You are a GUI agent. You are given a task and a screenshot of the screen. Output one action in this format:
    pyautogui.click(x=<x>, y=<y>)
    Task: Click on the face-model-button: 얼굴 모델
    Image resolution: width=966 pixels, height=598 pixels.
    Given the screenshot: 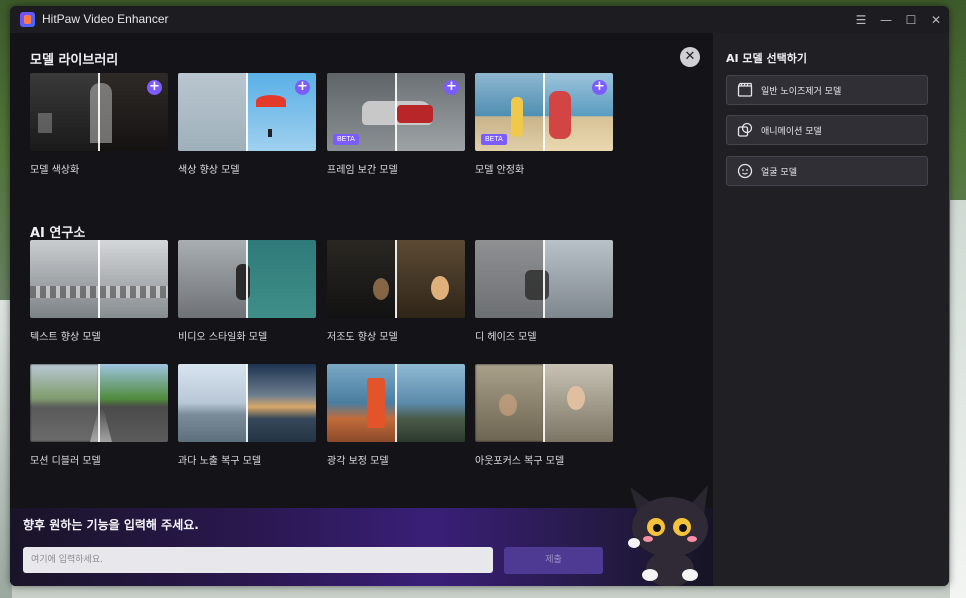 What is the action you would take?
    pyautogui.click(x=827, y=171)
    